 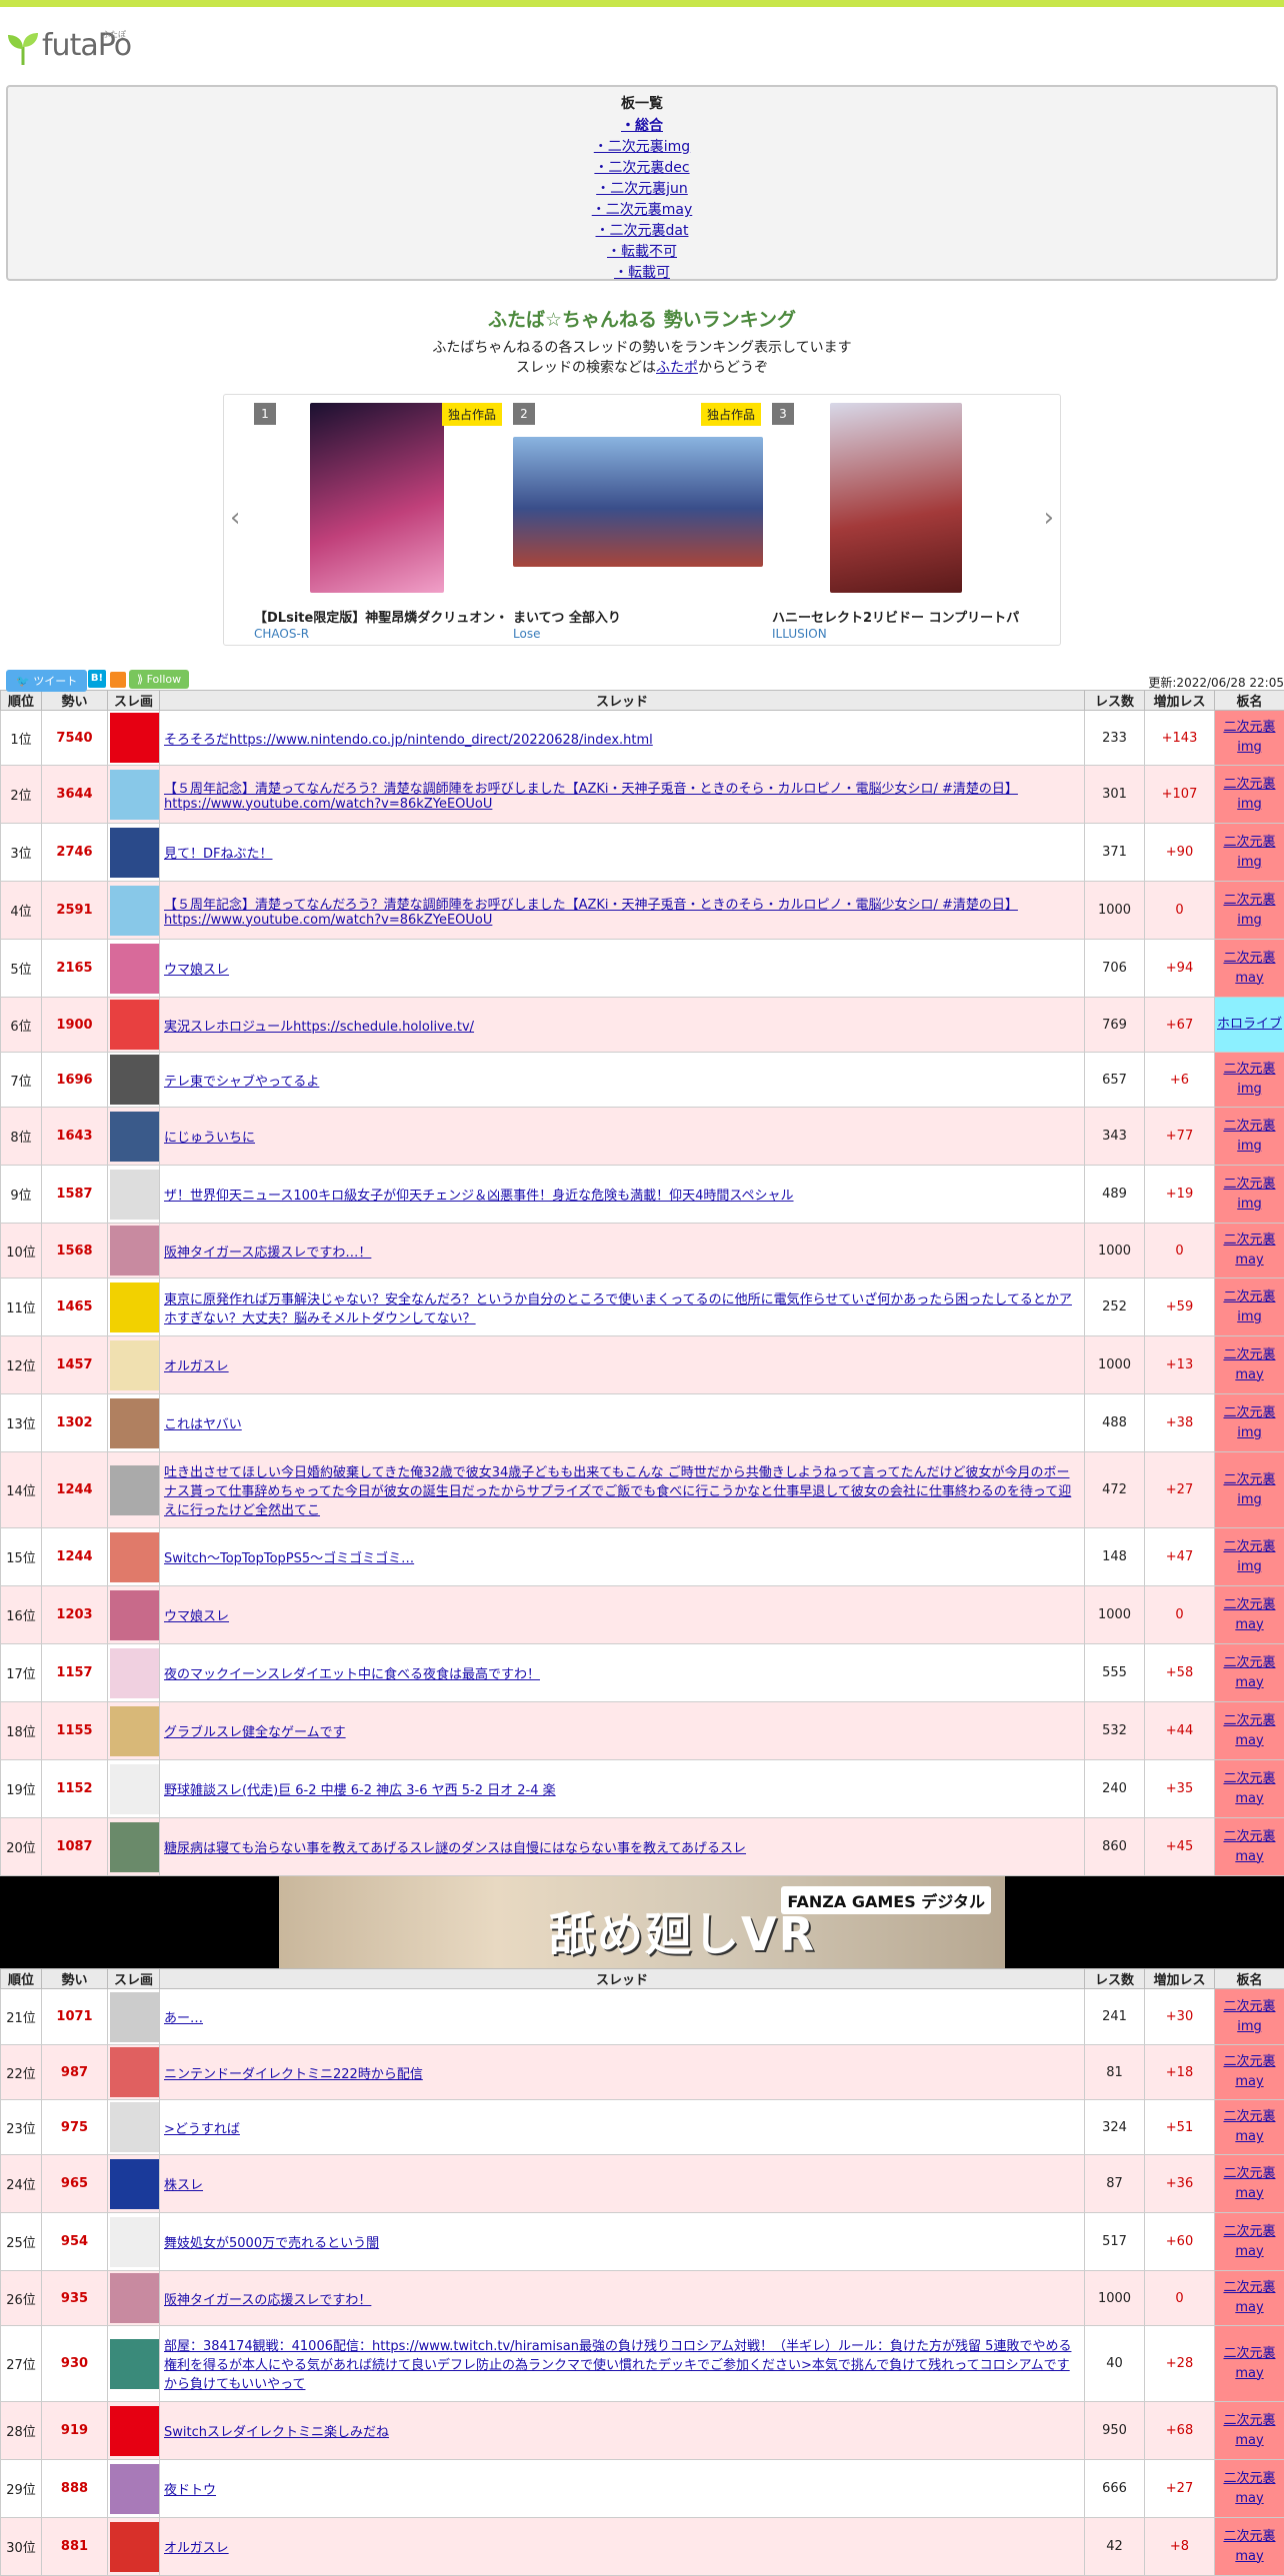 I want to click on carousel-next-icon: ›, so click(x=1049, y=518).